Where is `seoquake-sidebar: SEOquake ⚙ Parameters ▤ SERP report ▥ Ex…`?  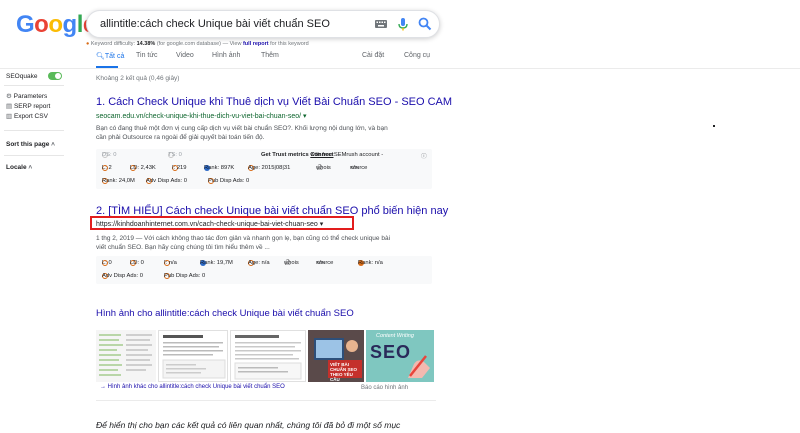
seoquake-sidebar: SEOquake ⚙ Parameters ▤ SERP report ▥ Ex… is located at coordinates (34, 127).